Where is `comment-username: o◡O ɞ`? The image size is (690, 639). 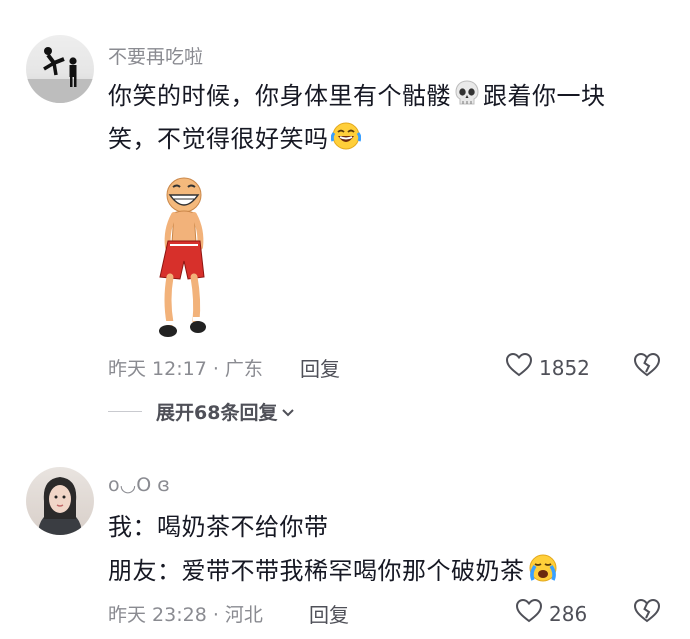 comment-username: o◡O ɞ is located at coordinates (139, 485).